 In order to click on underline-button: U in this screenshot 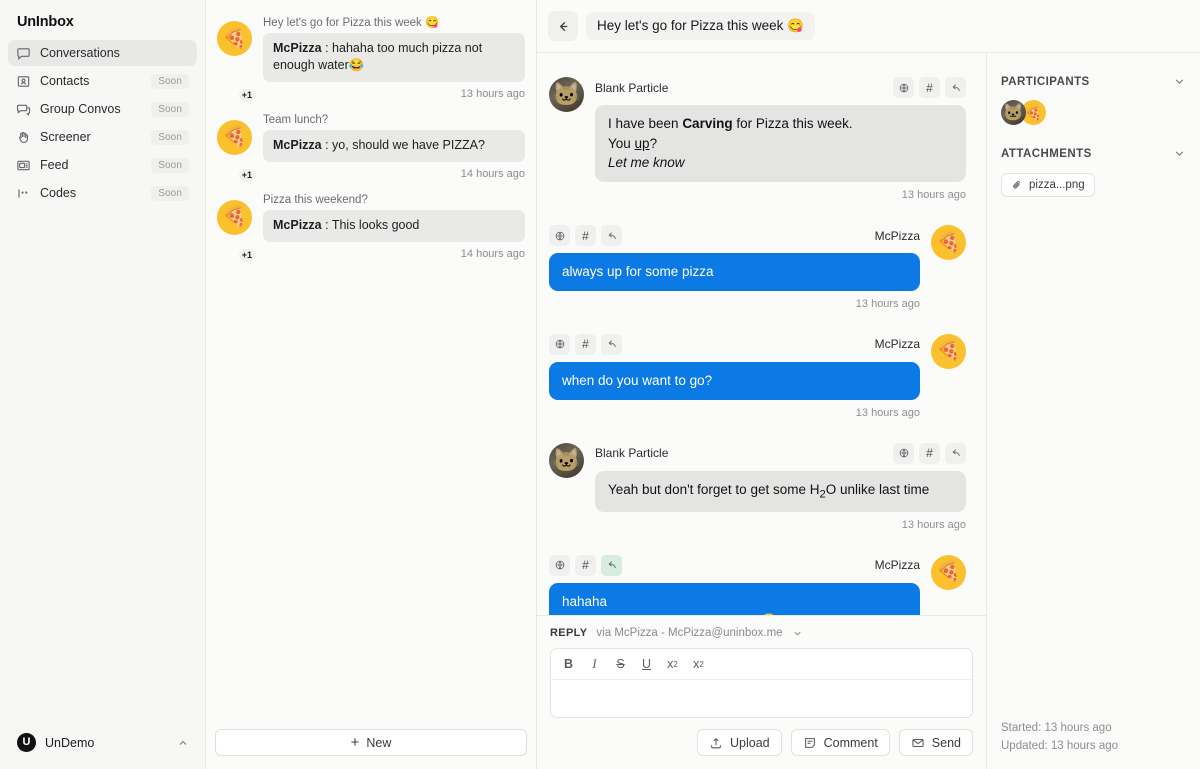, I will do `click(646, 664)`.